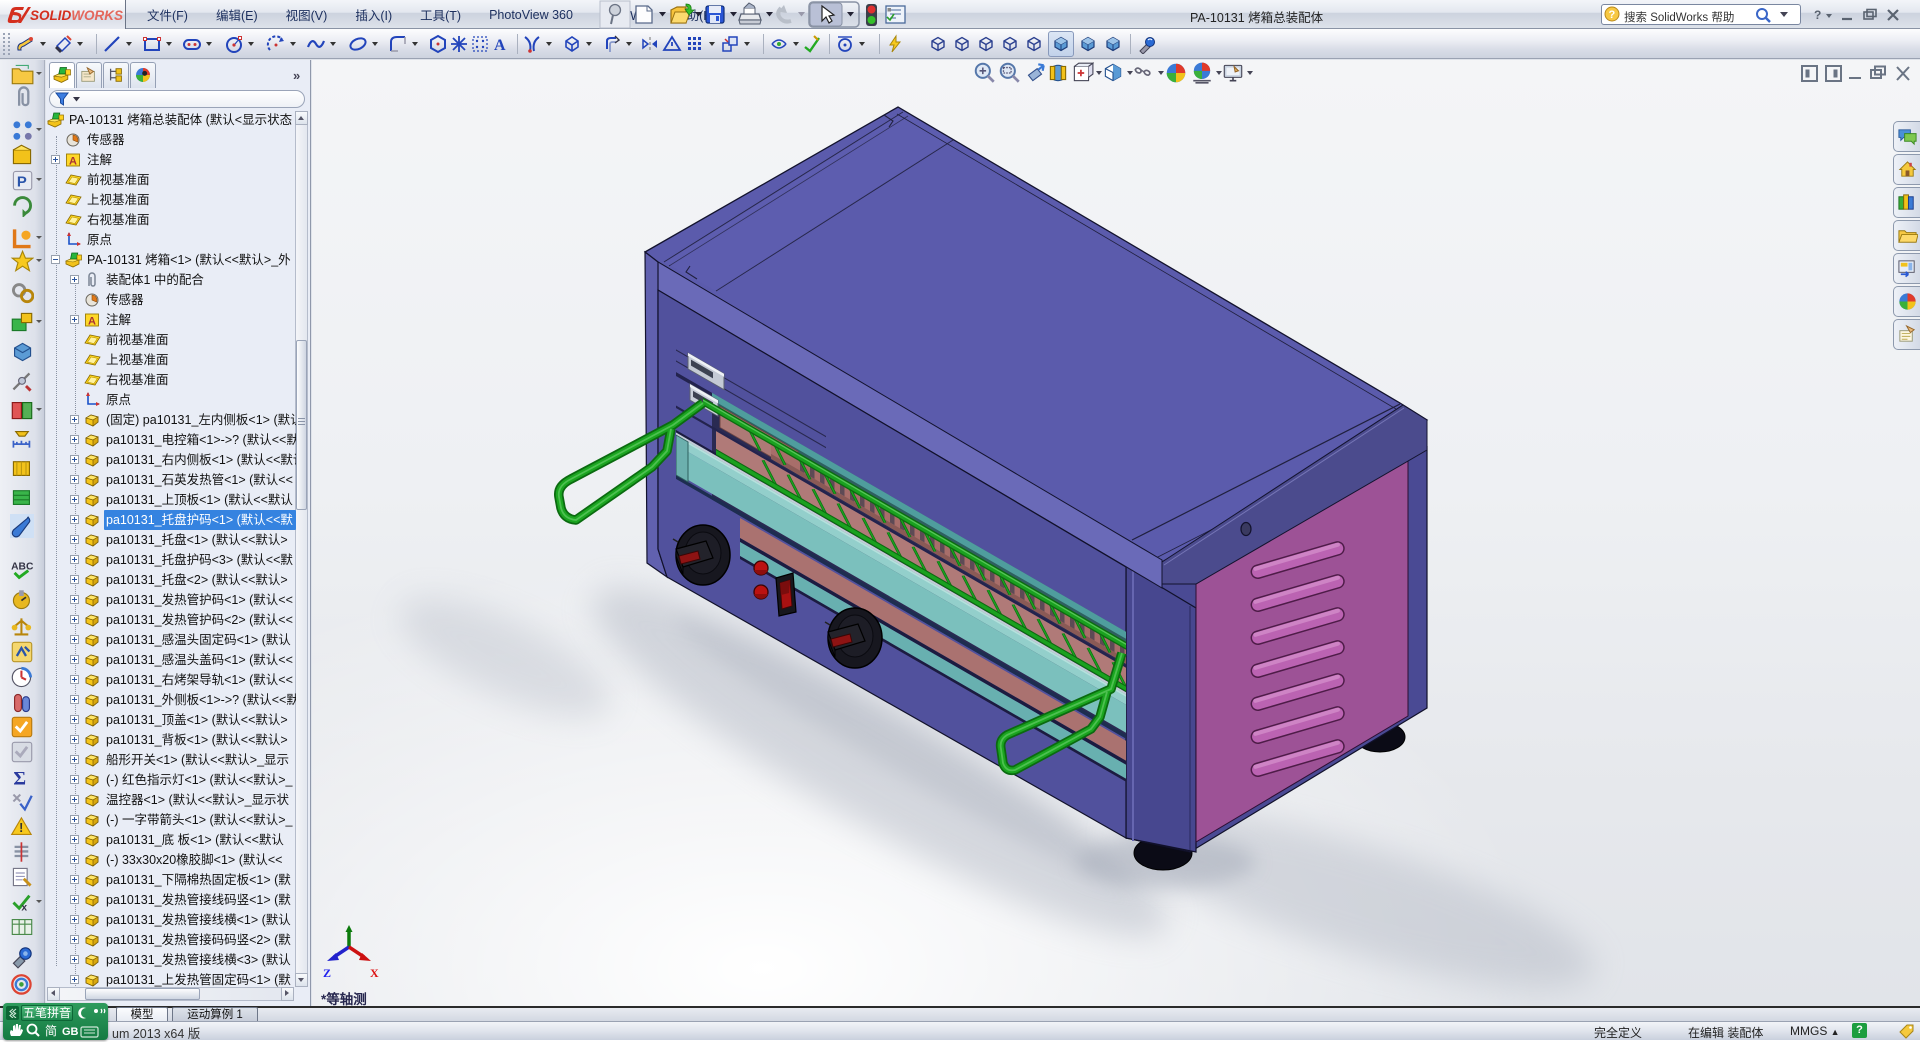  I want to click on svg-text: x, so click(24, 908).